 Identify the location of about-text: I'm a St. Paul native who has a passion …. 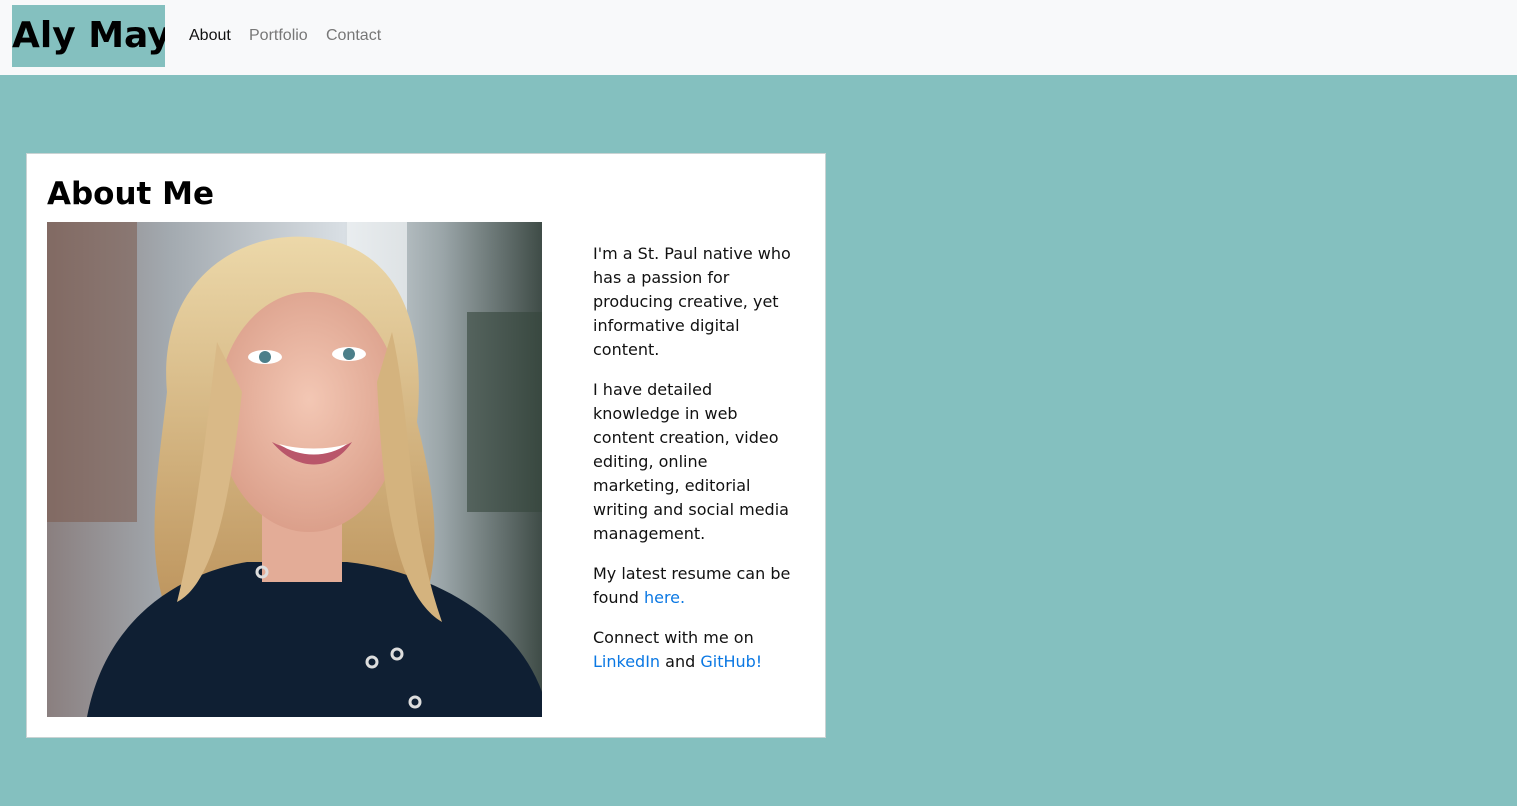
(693, 466).